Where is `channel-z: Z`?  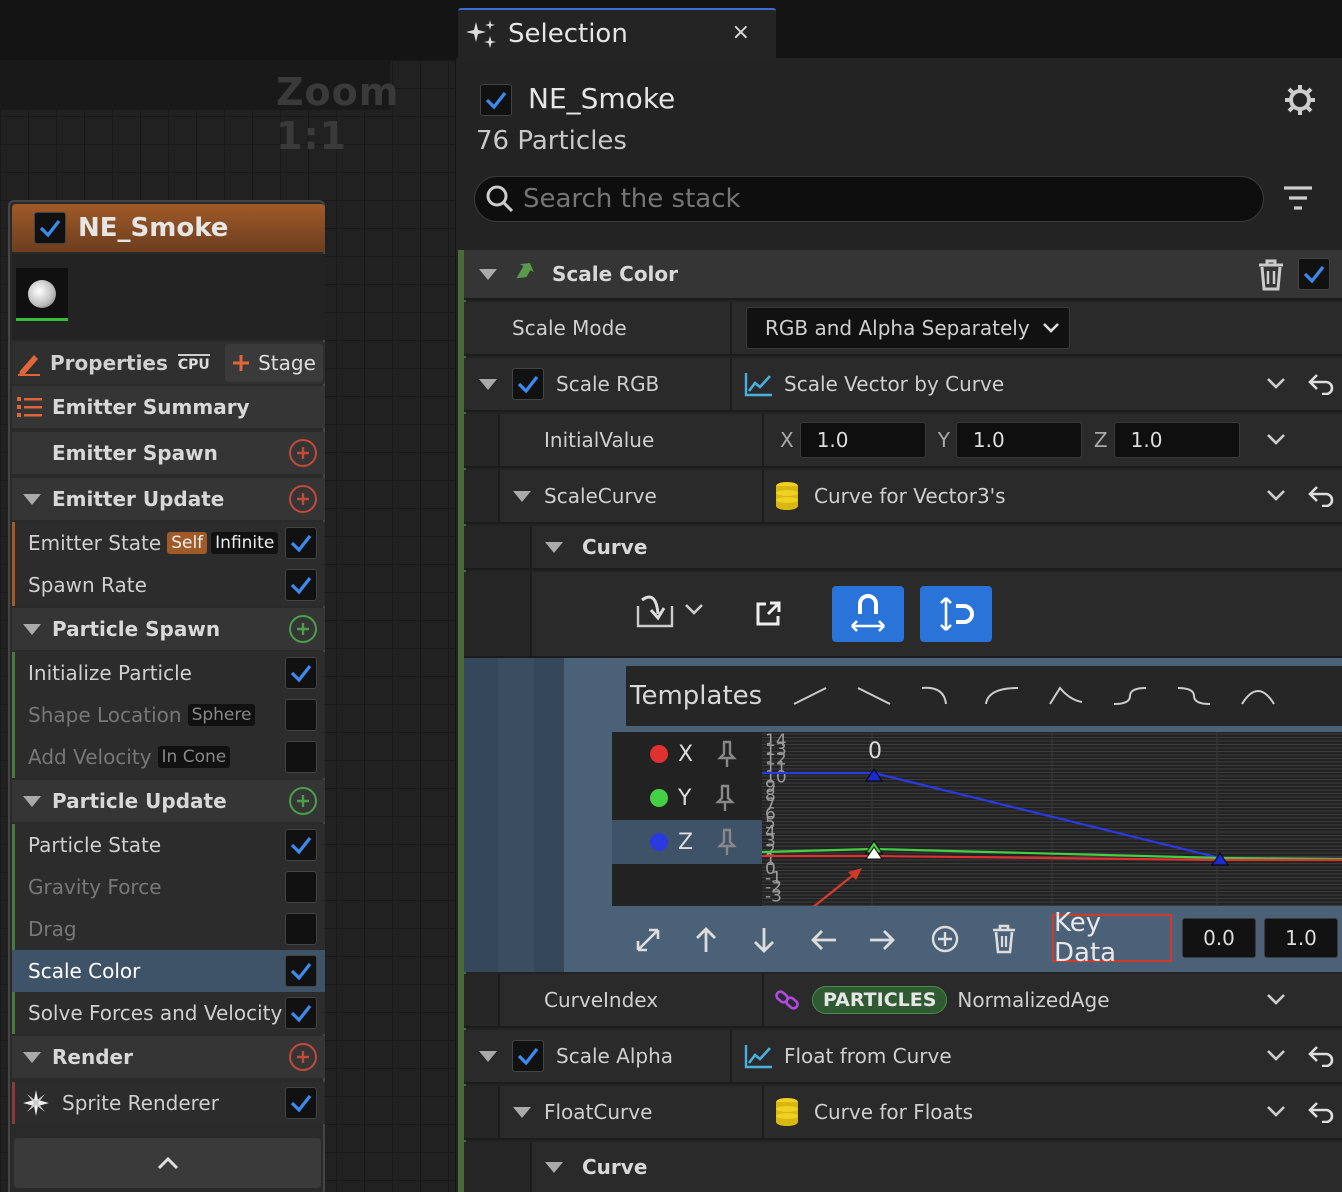 channel-z: Z is located at coordinates (687, 842).